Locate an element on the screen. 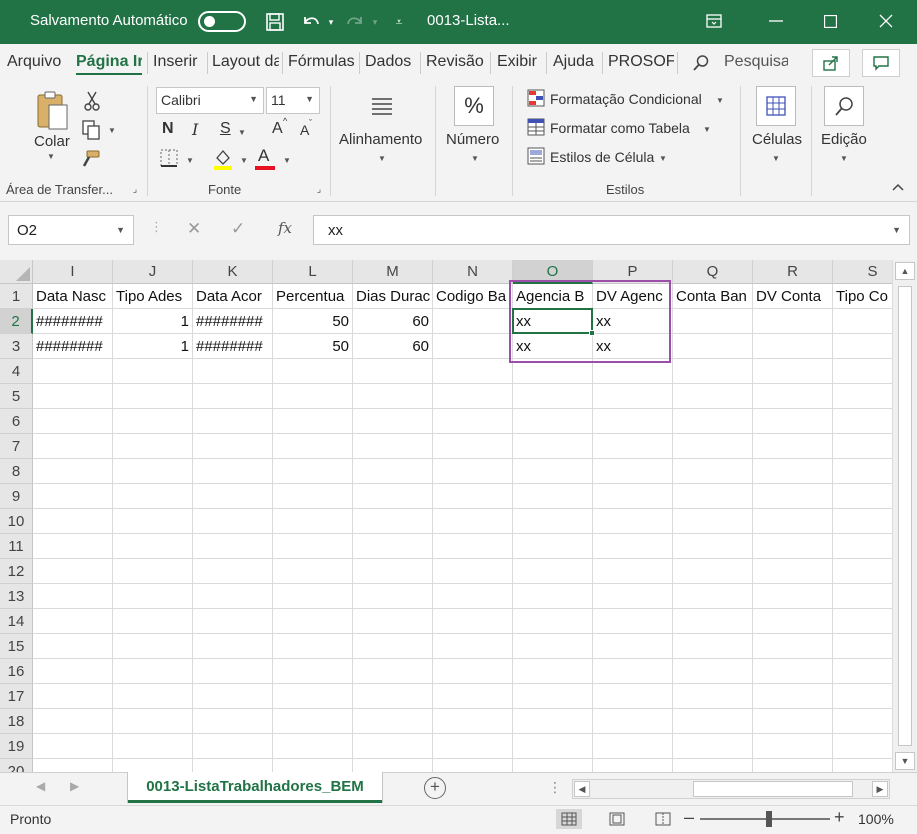 This screenshot has width=917, height=834. format-as-table-button: Formatar como Tabela is located at coordinates (620, 128).